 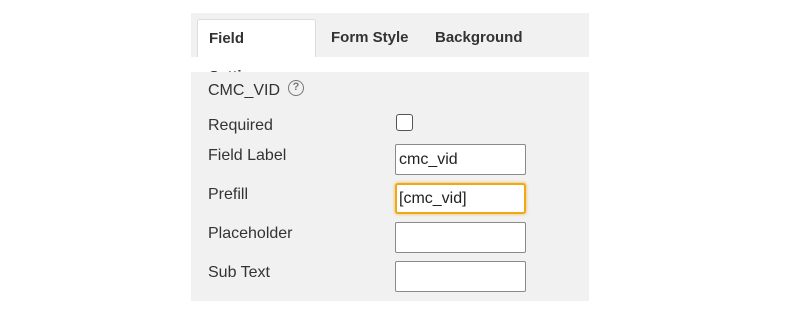 I want to click on prefill-input, so click(x=460, y=198).